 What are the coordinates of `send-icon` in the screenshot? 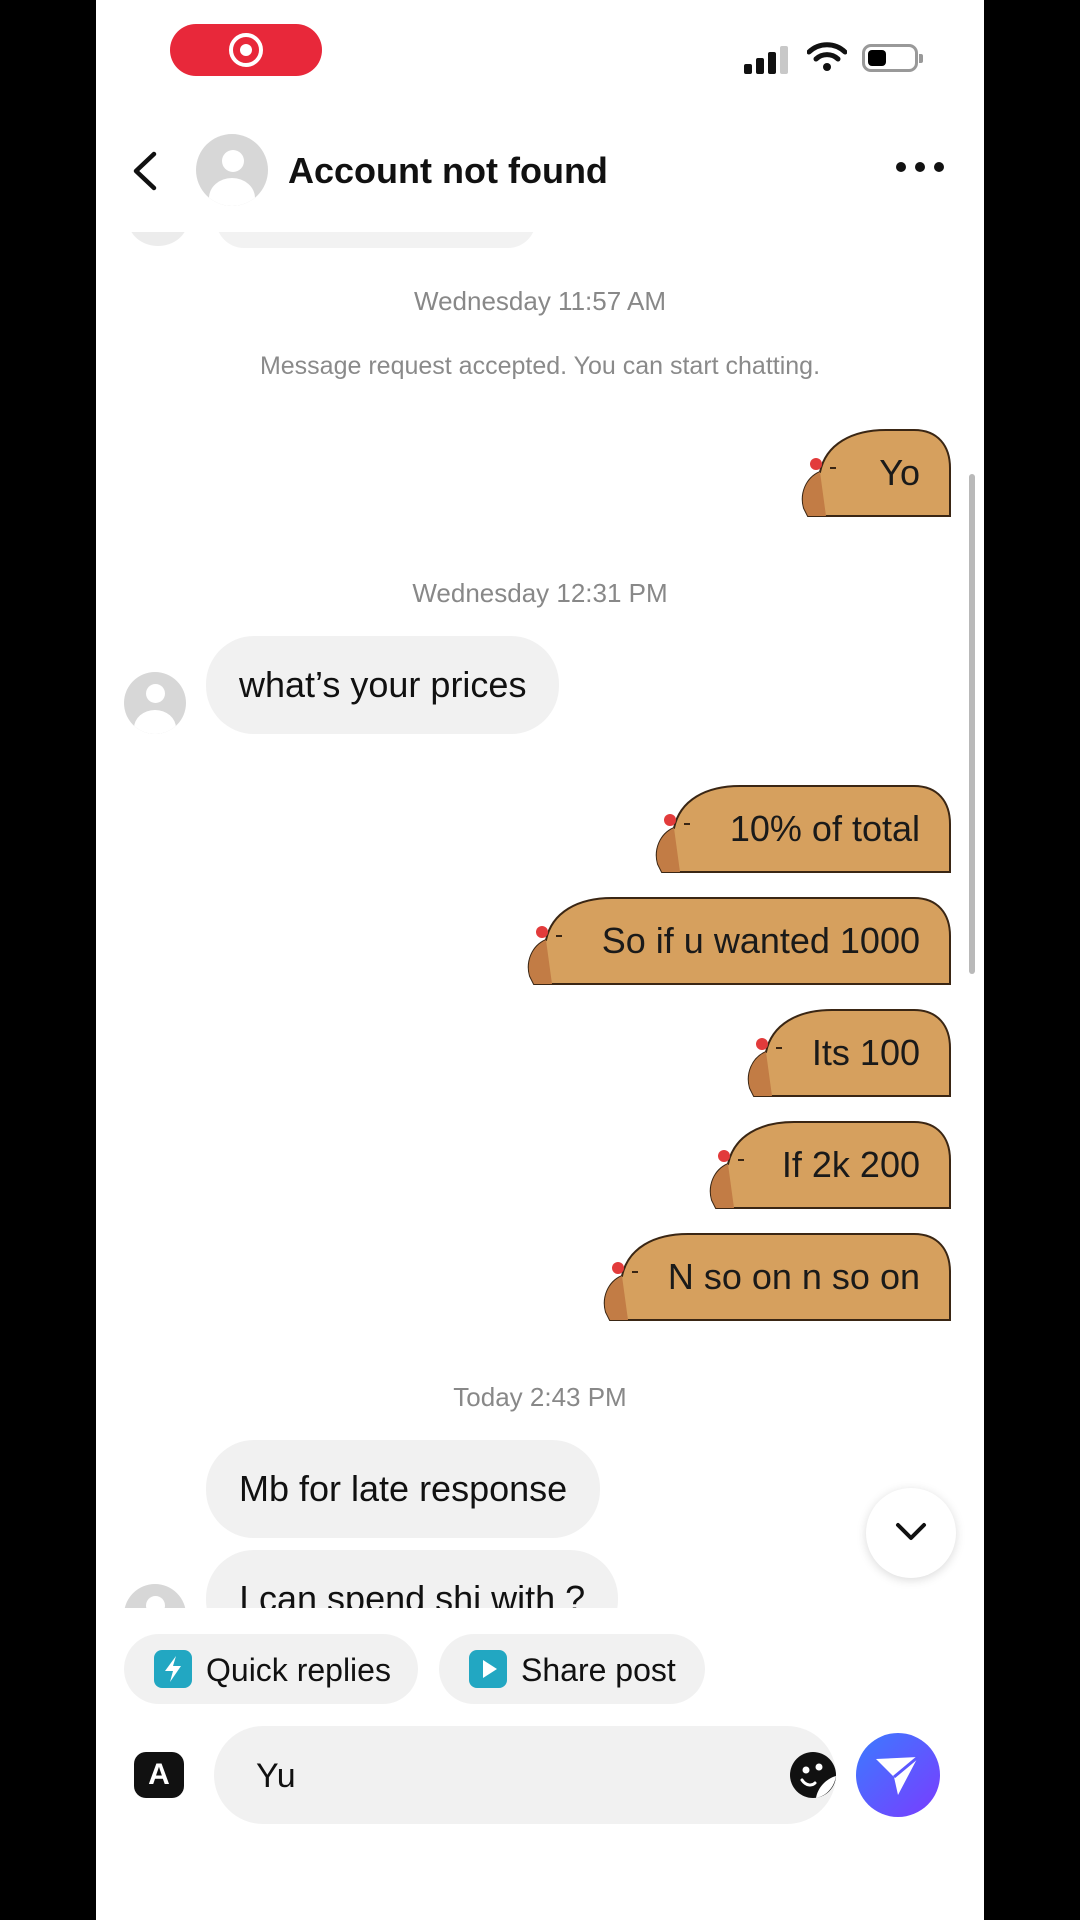 It's located at (897, 1775).